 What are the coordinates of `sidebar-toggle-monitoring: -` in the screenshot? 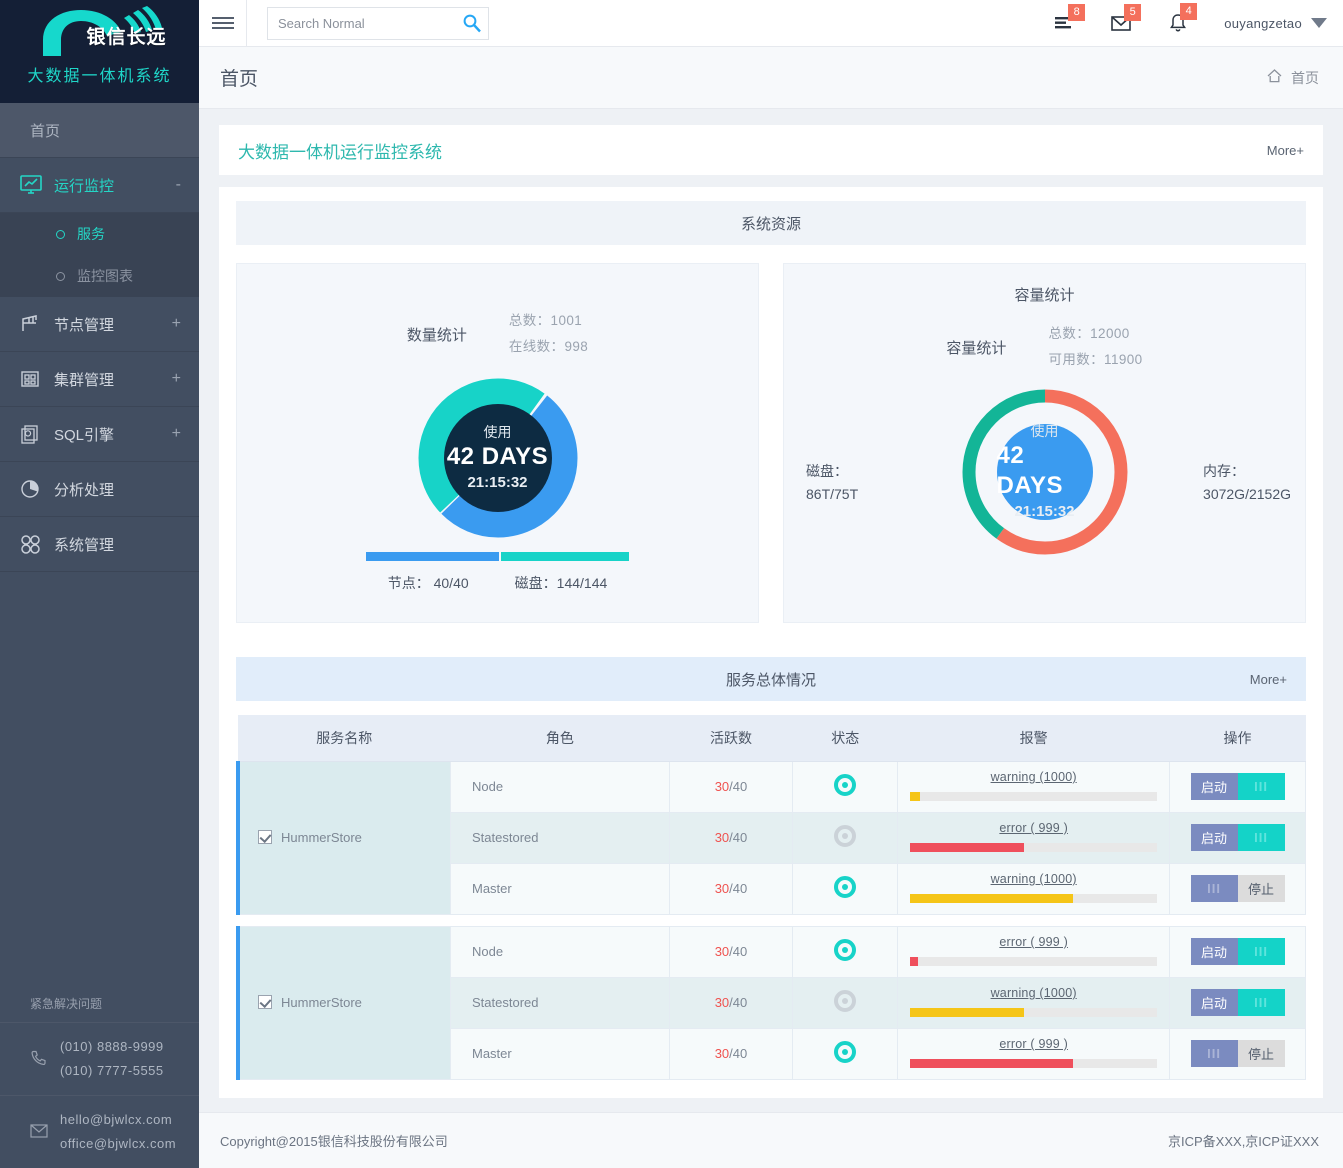 It's located at (178, 185).